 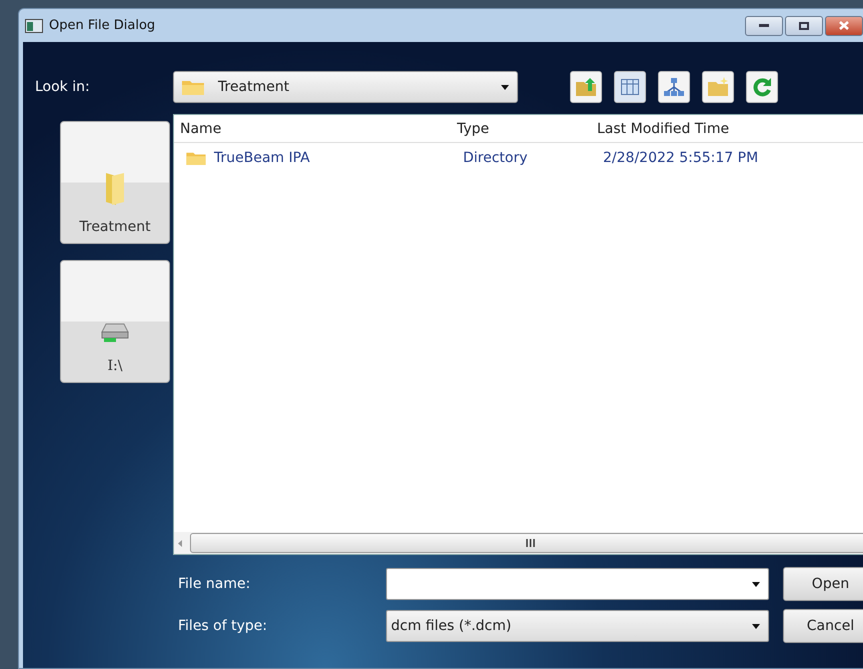 I want to click on grip-icon, so click(x=530, y=543).